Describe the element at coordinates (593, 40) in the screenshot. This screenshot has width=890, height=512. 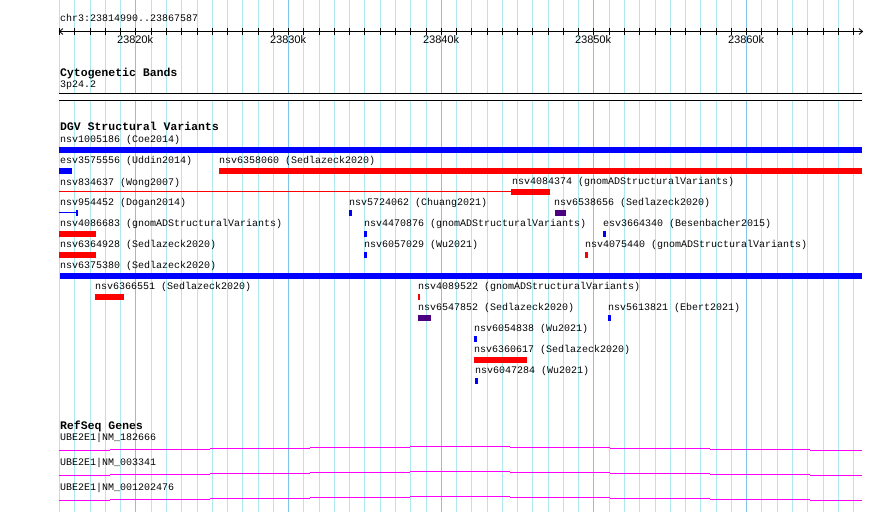
I see `tick-label: 23850k` at that location.